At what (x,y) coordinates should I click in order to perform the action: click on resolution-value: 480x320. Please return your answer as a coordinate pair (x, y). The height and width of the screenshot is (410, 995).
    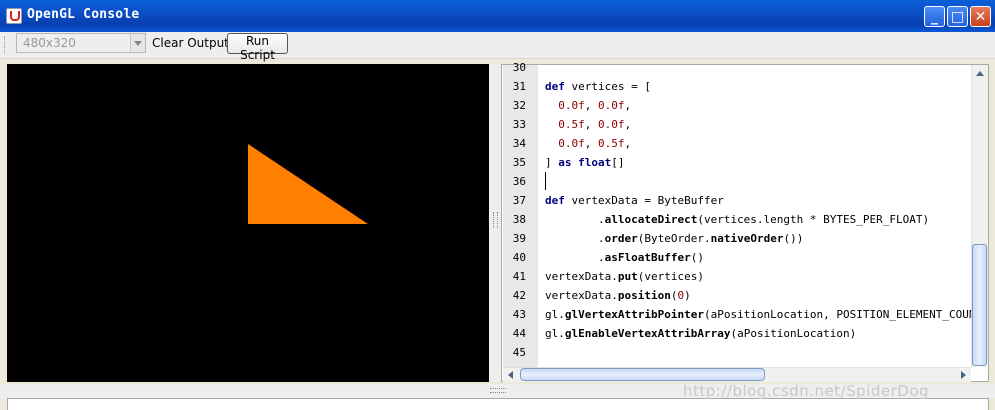
    Looking at the image, I should click on (49, 43).